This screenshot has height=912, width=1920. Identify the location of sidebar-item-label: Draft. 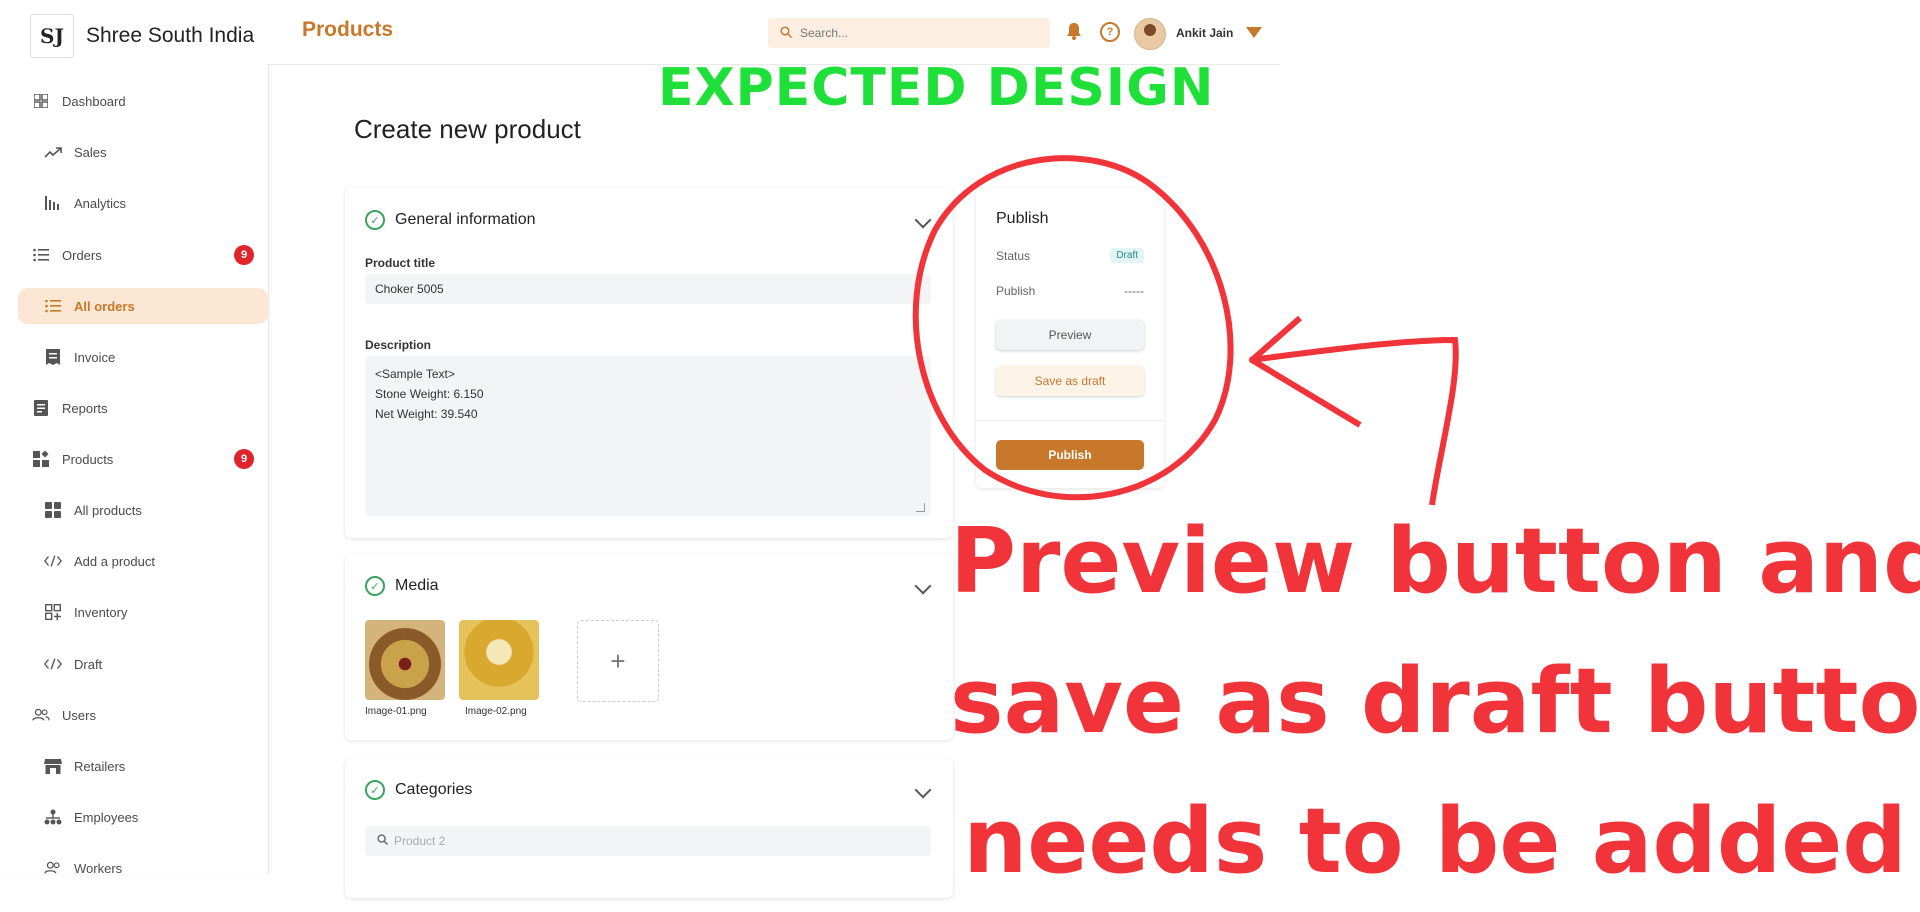
(88, 664).